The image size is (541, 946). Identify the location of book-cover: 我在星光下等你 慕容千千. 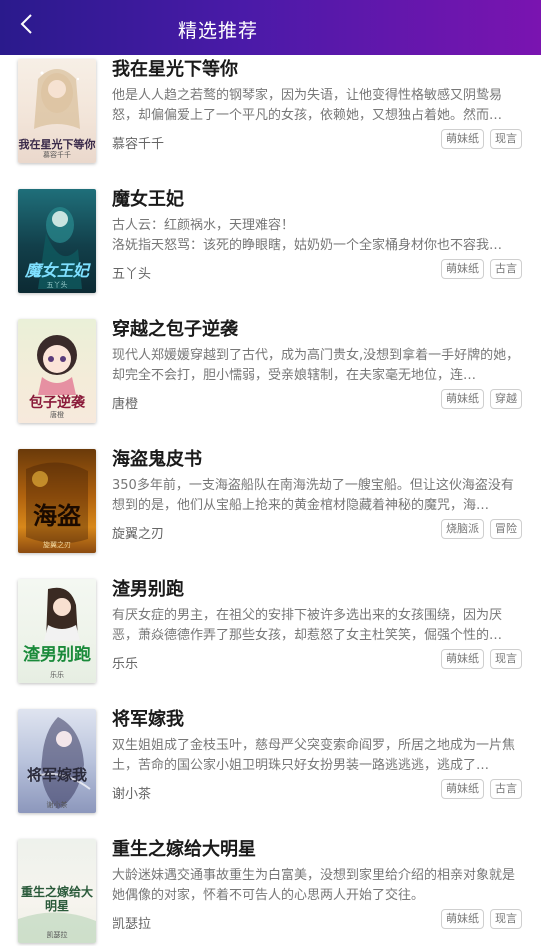
(57, 111).